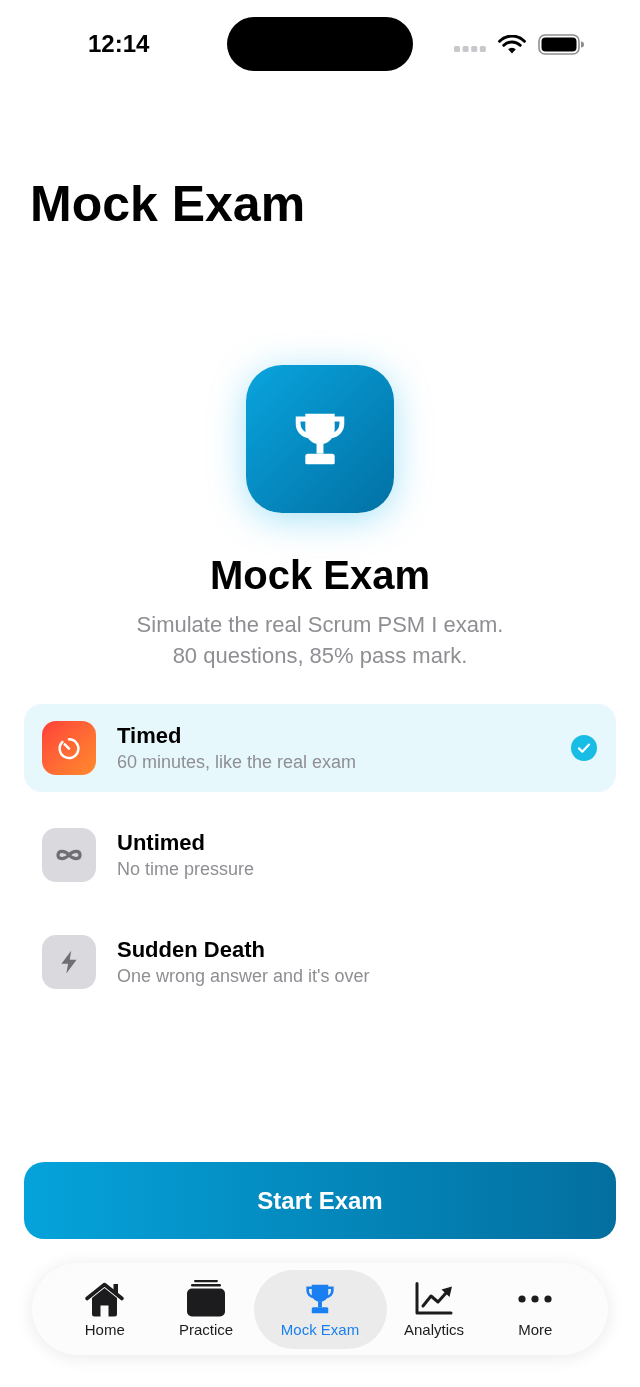 The image size is (640, 1387). I want to click on battery-icon, so click(561, 44).